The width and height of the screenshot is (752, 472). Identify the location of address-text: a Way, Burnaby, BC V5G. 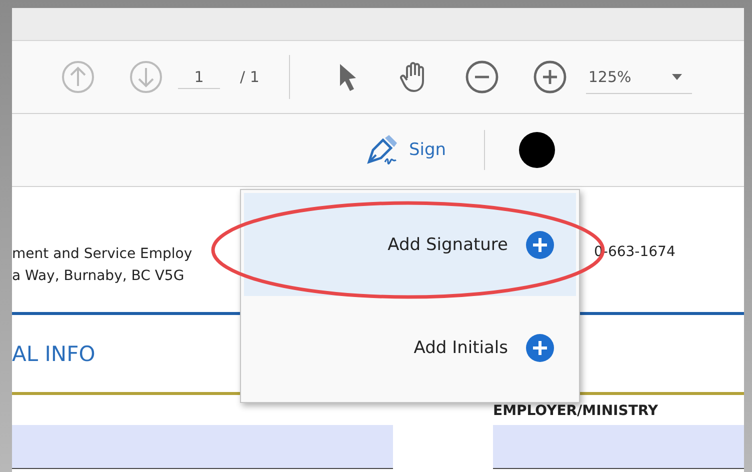
(99, 276).